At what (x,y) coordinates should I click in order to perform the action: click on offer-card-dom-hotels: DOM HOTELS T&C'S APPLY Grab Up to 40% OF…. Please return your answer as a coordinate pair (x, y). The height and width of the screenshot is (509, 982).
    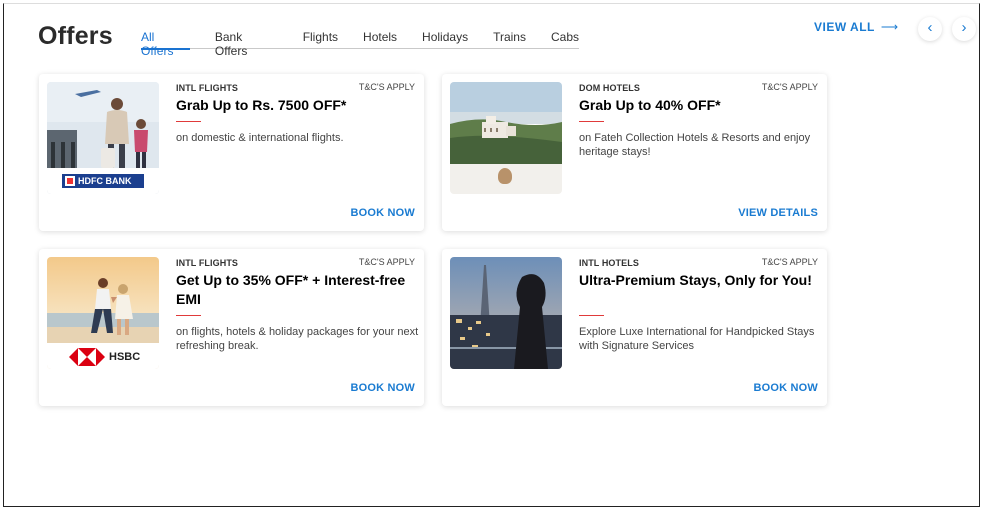
    Looking at the image, I should click on (634, 152).